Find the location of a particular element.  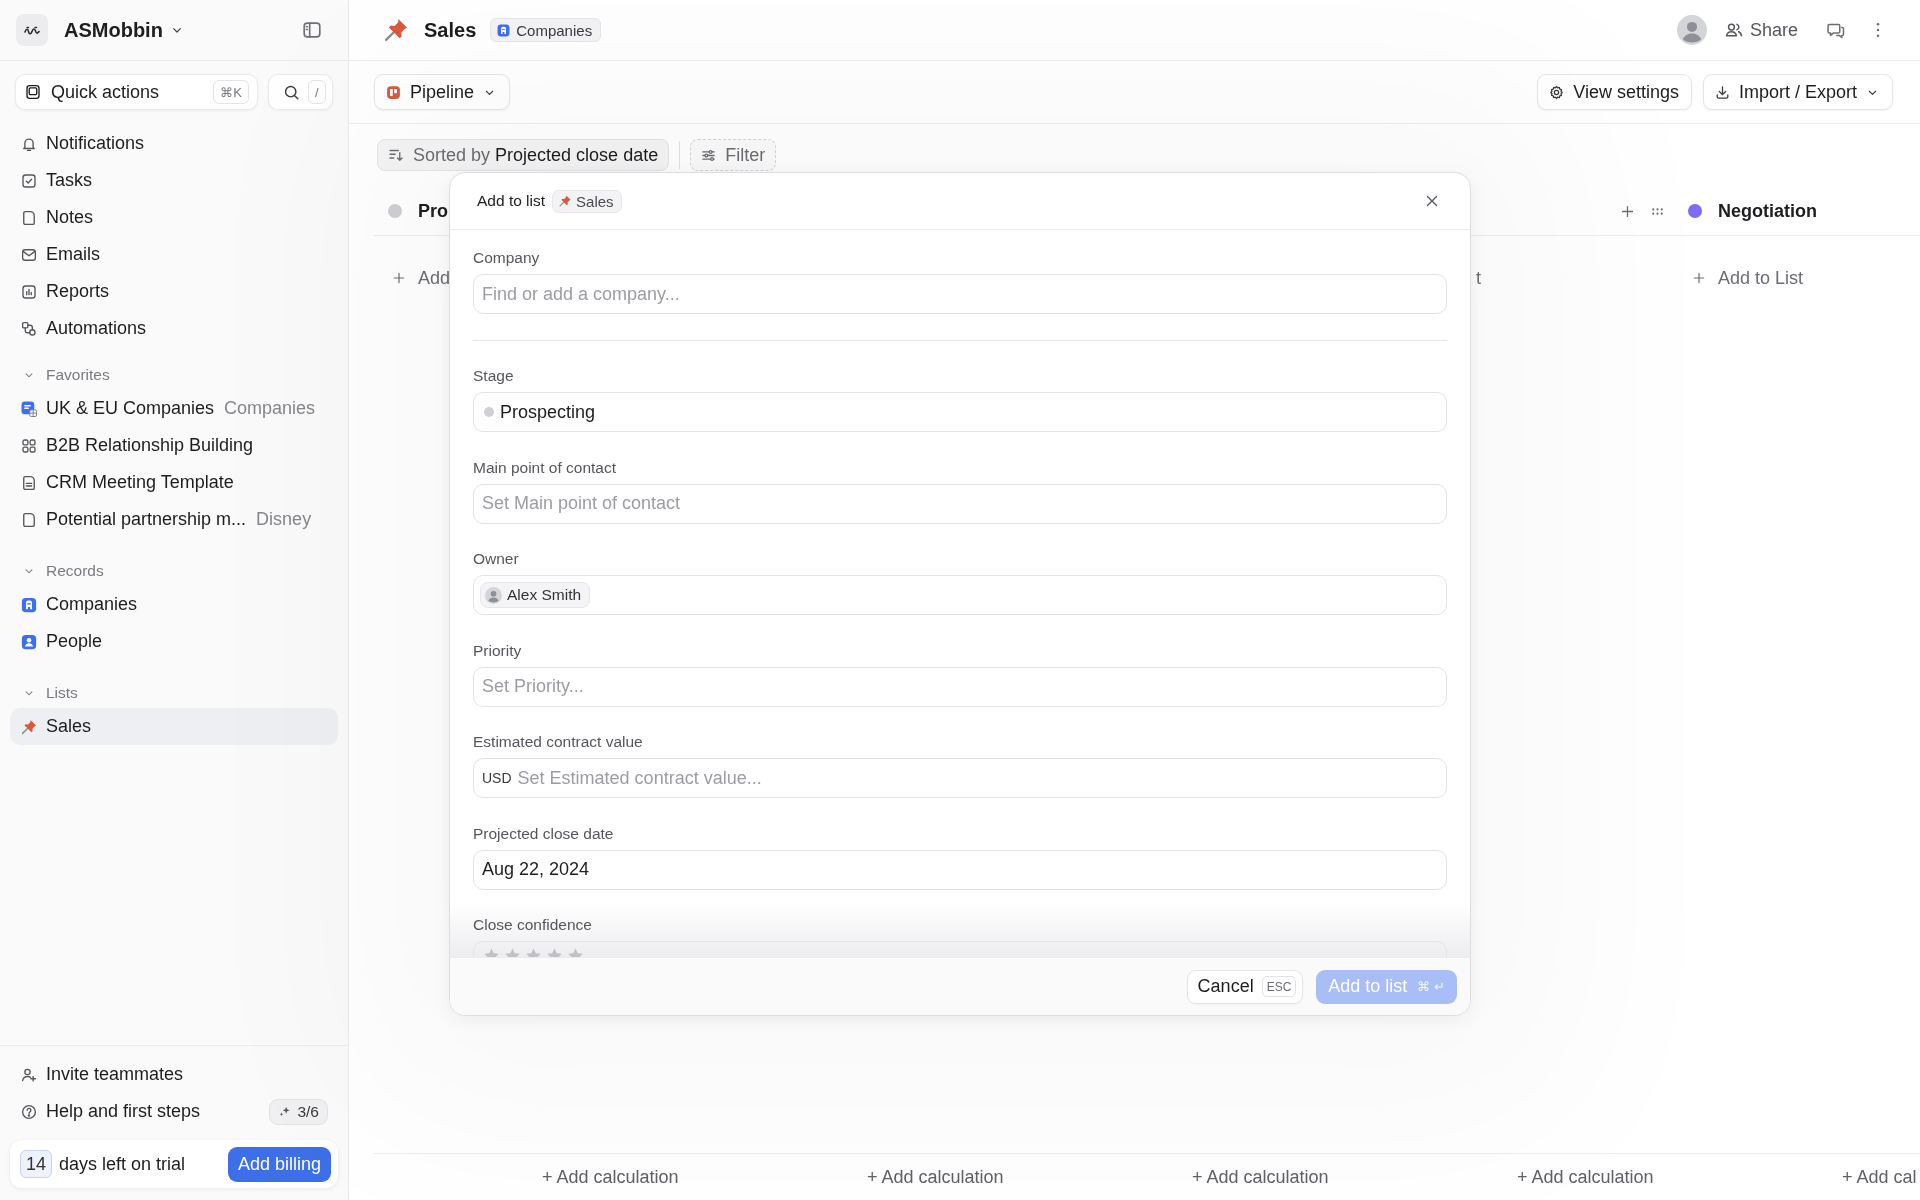

page-title: Sales is located at coordinates (450, 30).